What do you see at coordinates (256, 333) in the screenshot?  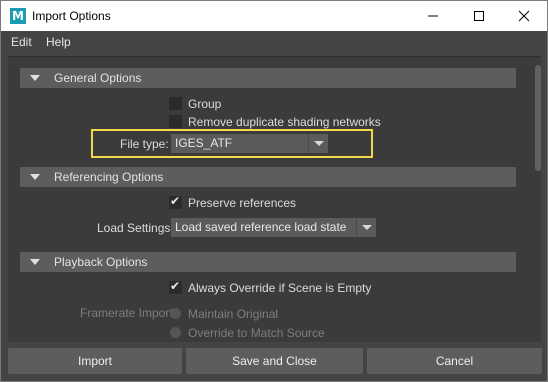 I see `override-match-source-label: Override to Match Source` at bounding box center [256, 333].